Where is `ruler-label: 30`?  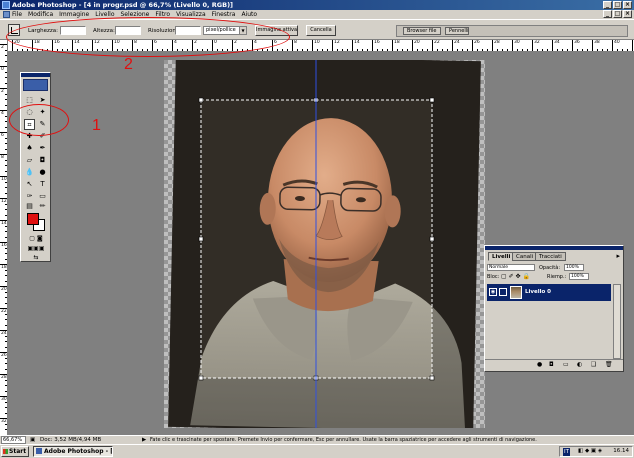 ruler-label: 30 is located at coordinates (517, 42).